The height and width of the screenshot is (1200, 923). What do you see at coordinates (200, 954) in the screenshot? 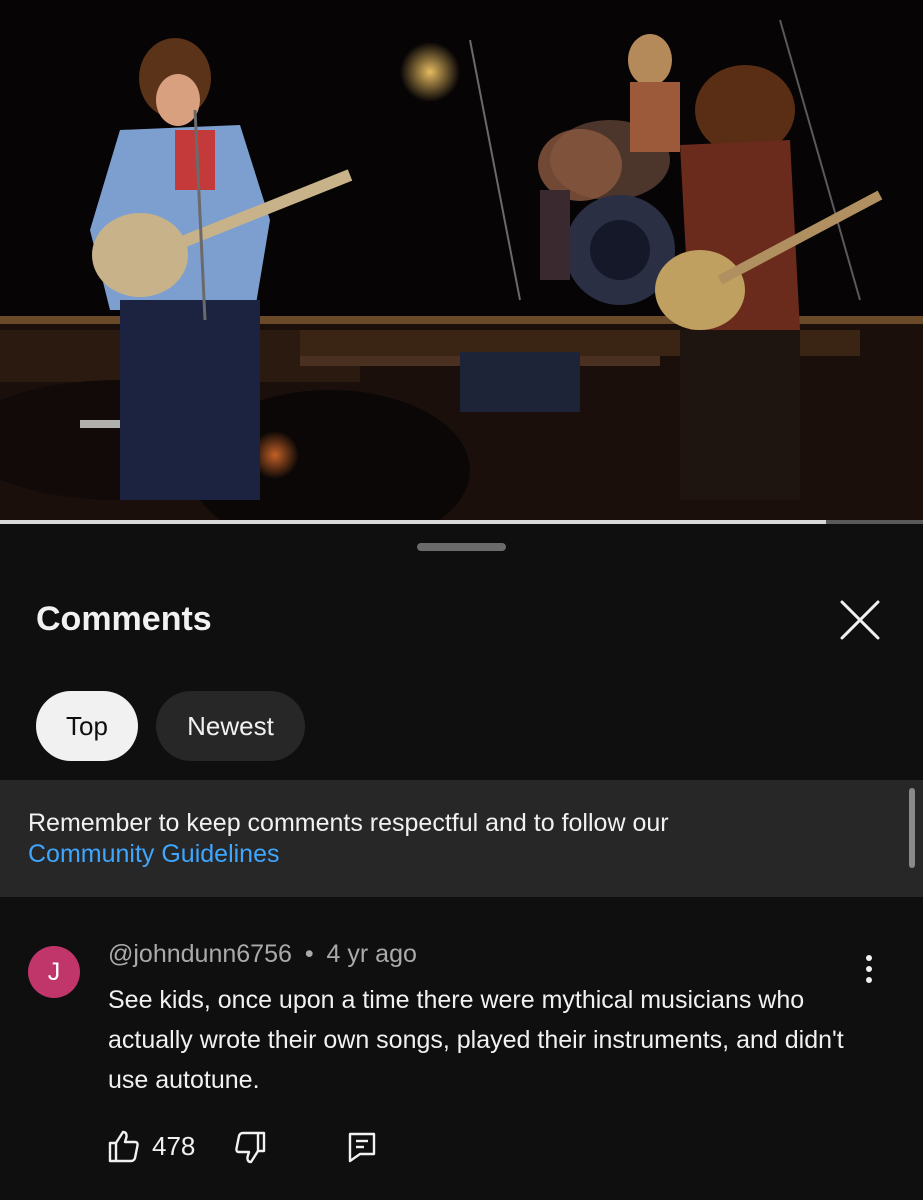
I see `comment-author: @johndunn6756` at bounding box center [200, 954].